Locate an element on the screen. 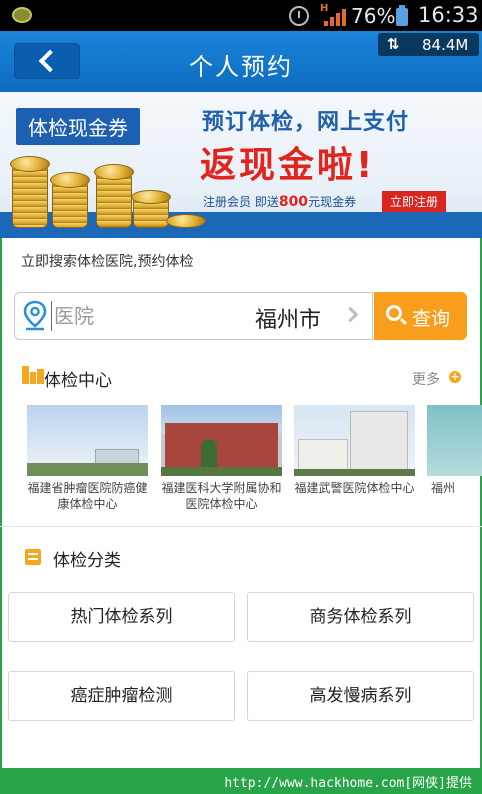 This screenshot has width=482, height=794. search-input is located at coordinates (151, 316).